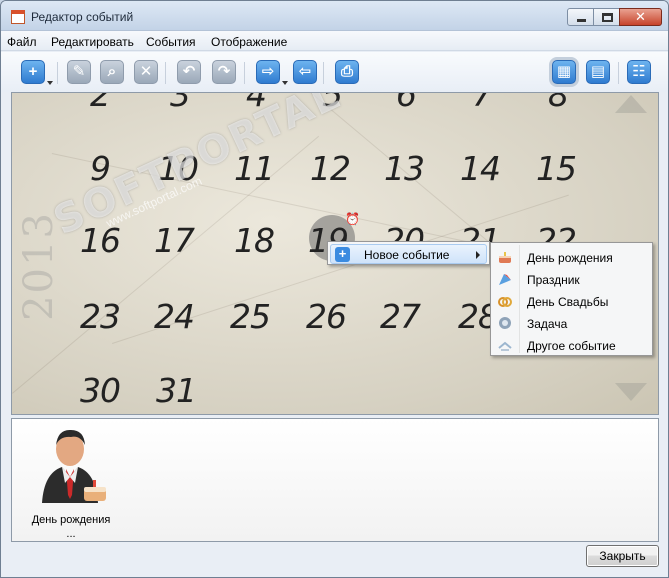  I want to click on calendar-day: 3, so click(180, 103).